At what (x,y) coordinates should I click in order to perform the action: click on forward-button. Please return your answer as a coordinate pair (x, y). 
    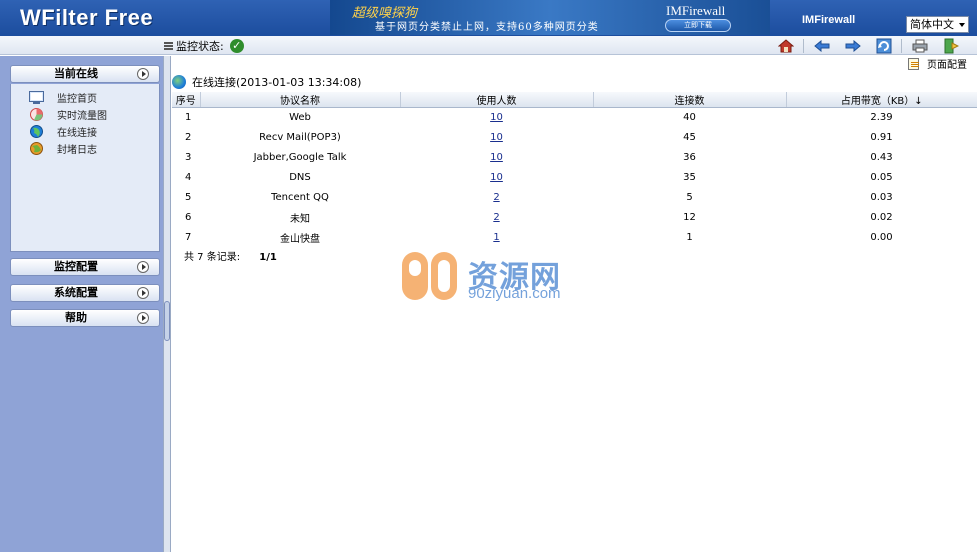
    Looking at the image, I should click on (852, 46).